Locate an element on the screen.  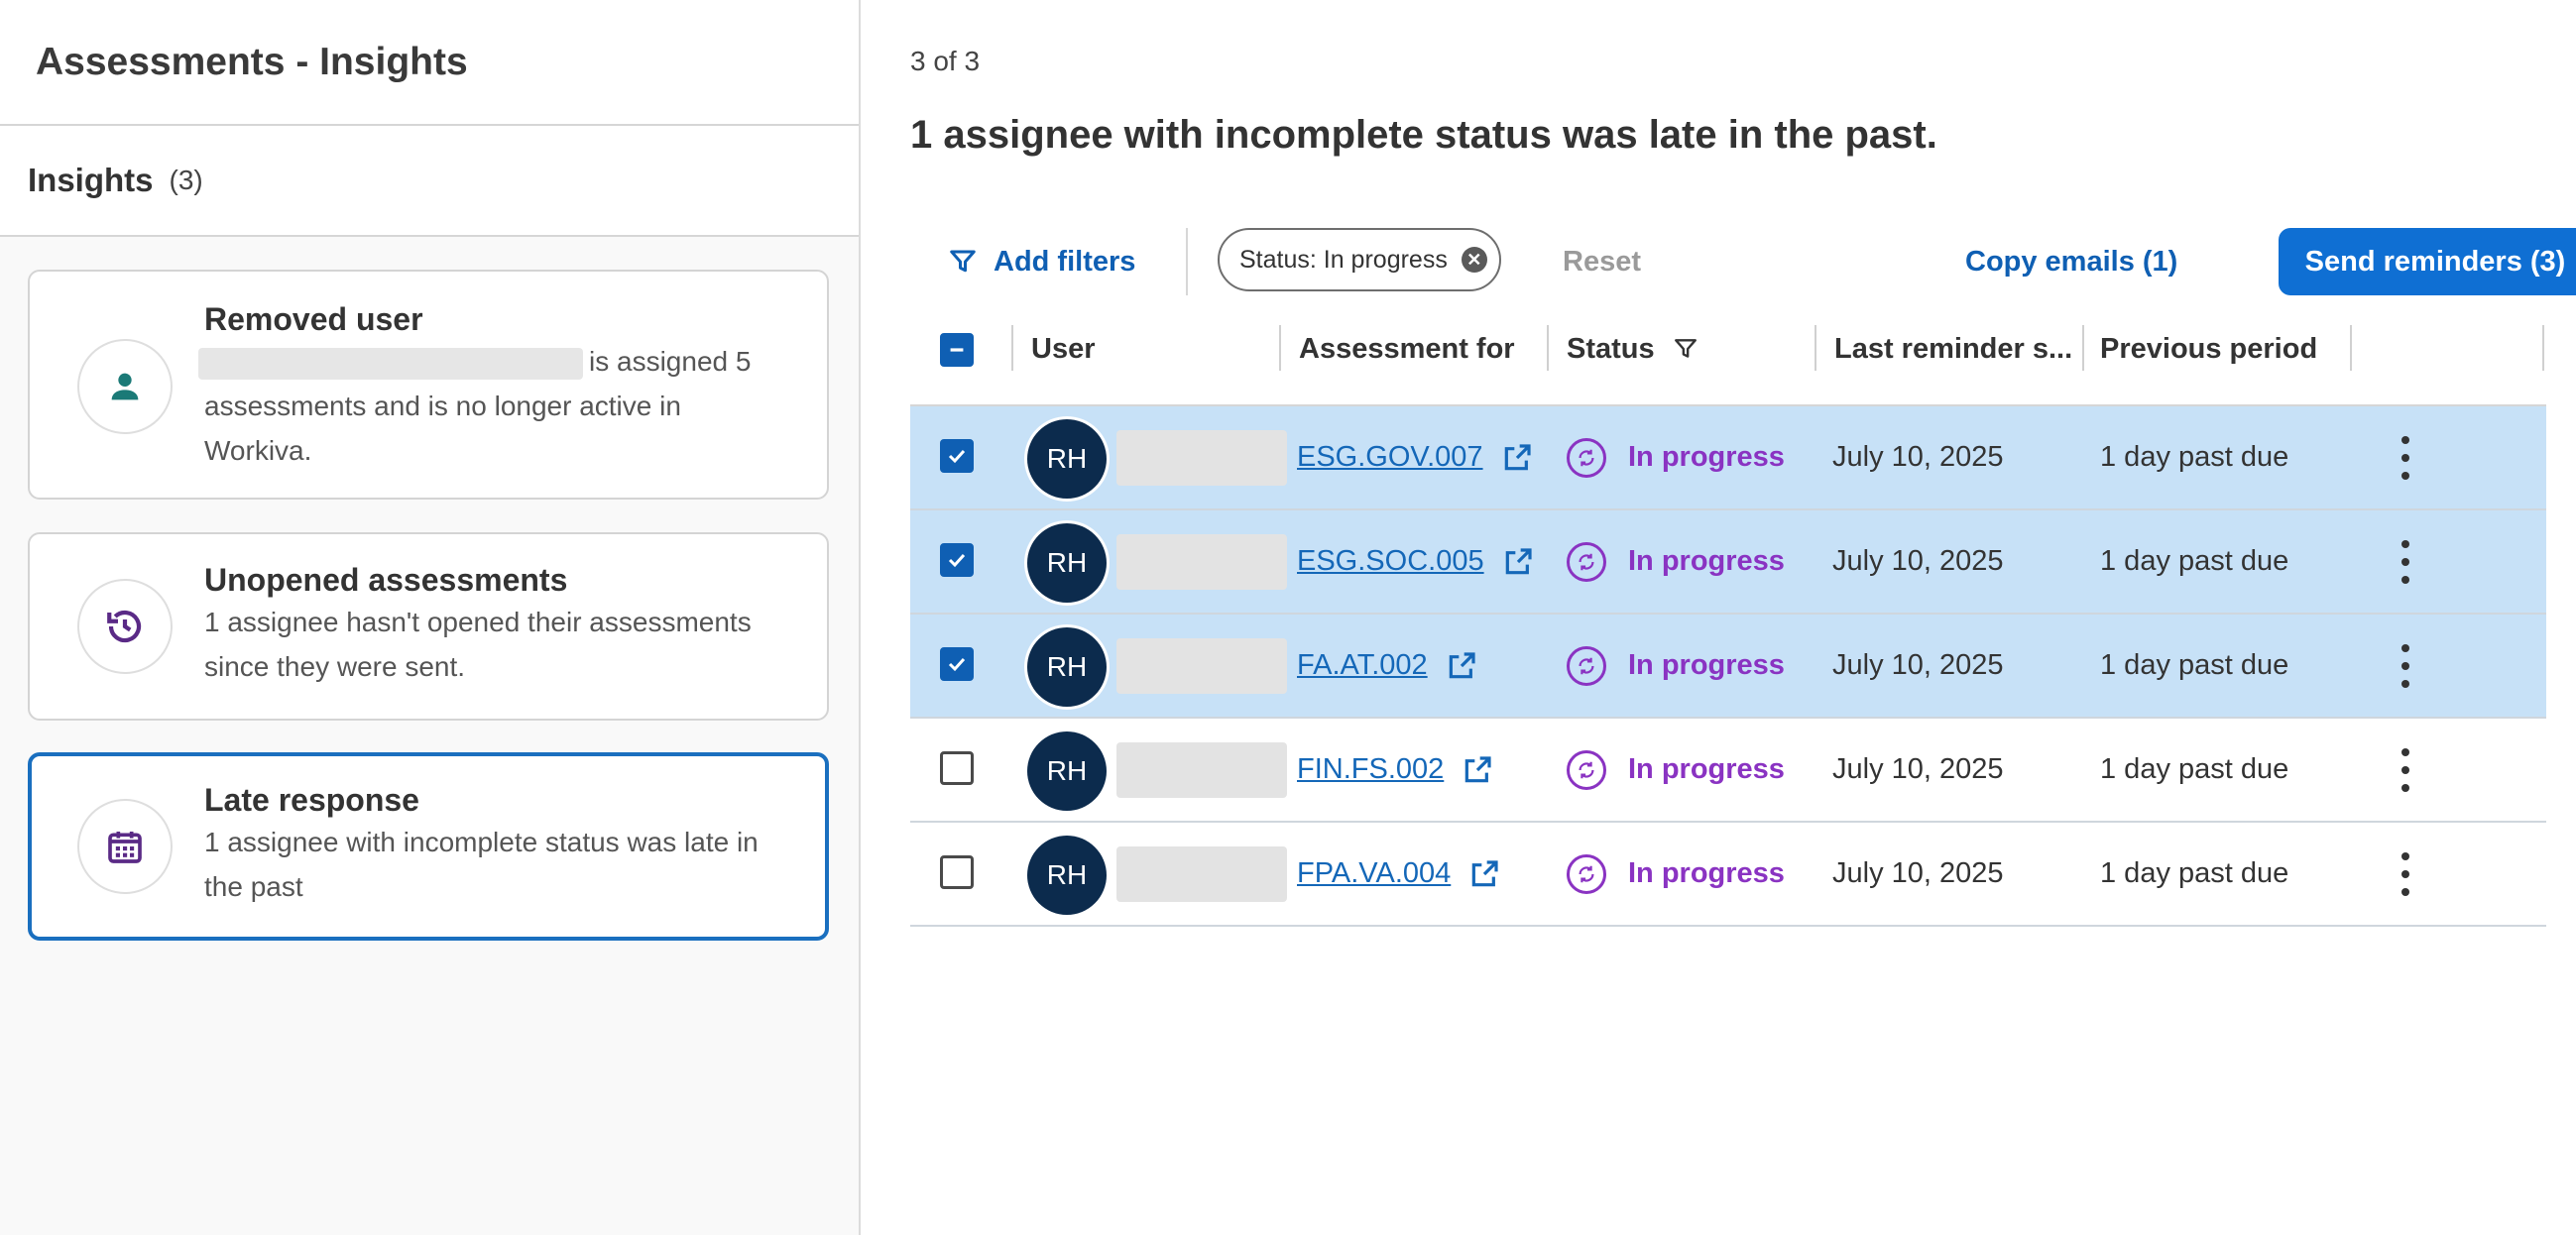
column-header-assessment: Assessment for is located at coordinates (1407, 349).